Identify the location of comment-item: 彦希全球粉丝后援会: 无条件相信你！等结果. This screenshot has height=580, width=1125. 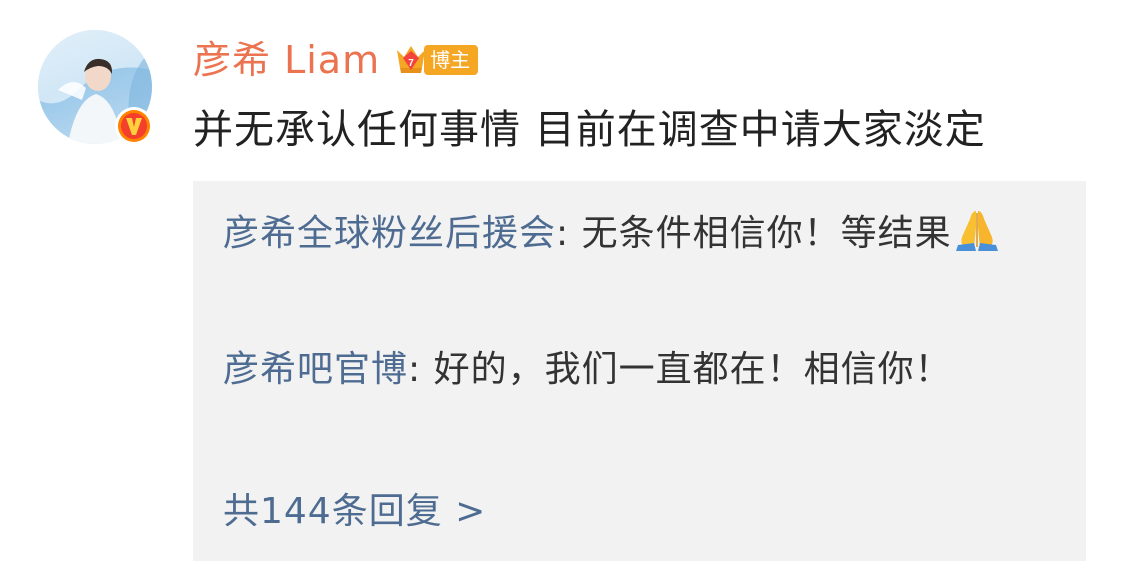
(623, 234).